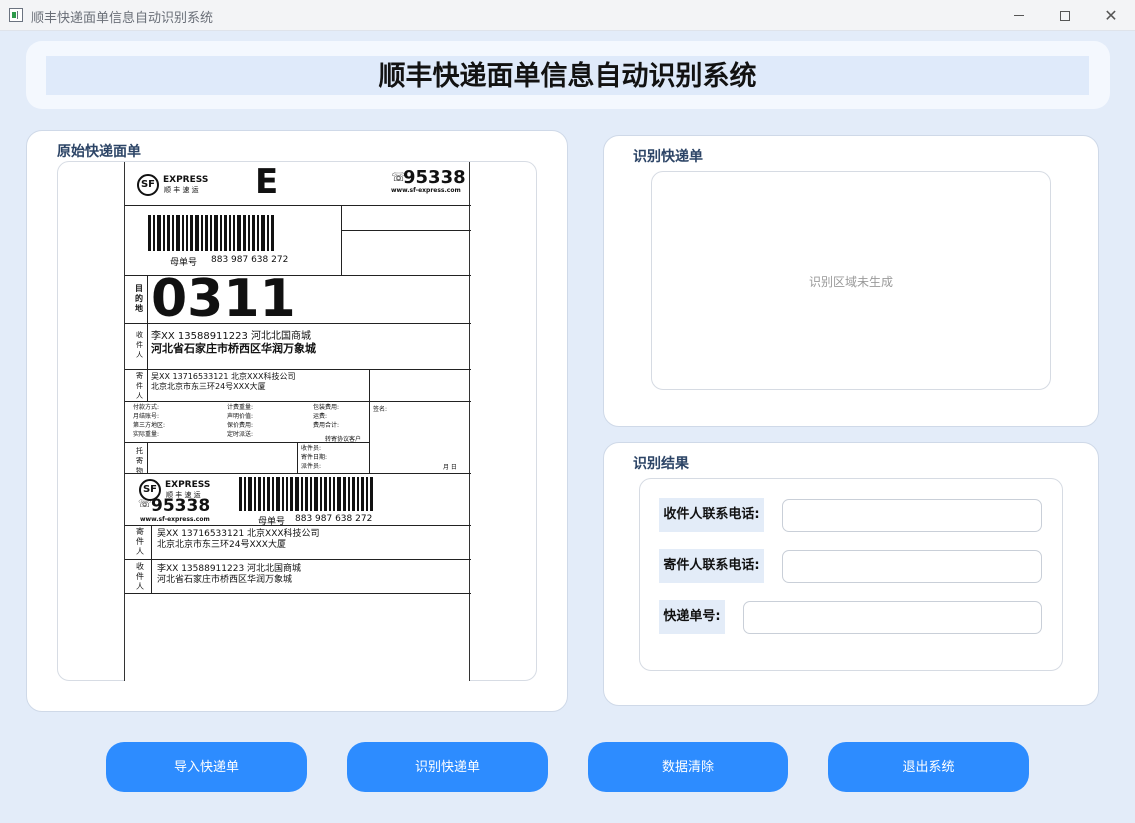  I want to click on exit-system-button: 退出系统, so click(928, 767).